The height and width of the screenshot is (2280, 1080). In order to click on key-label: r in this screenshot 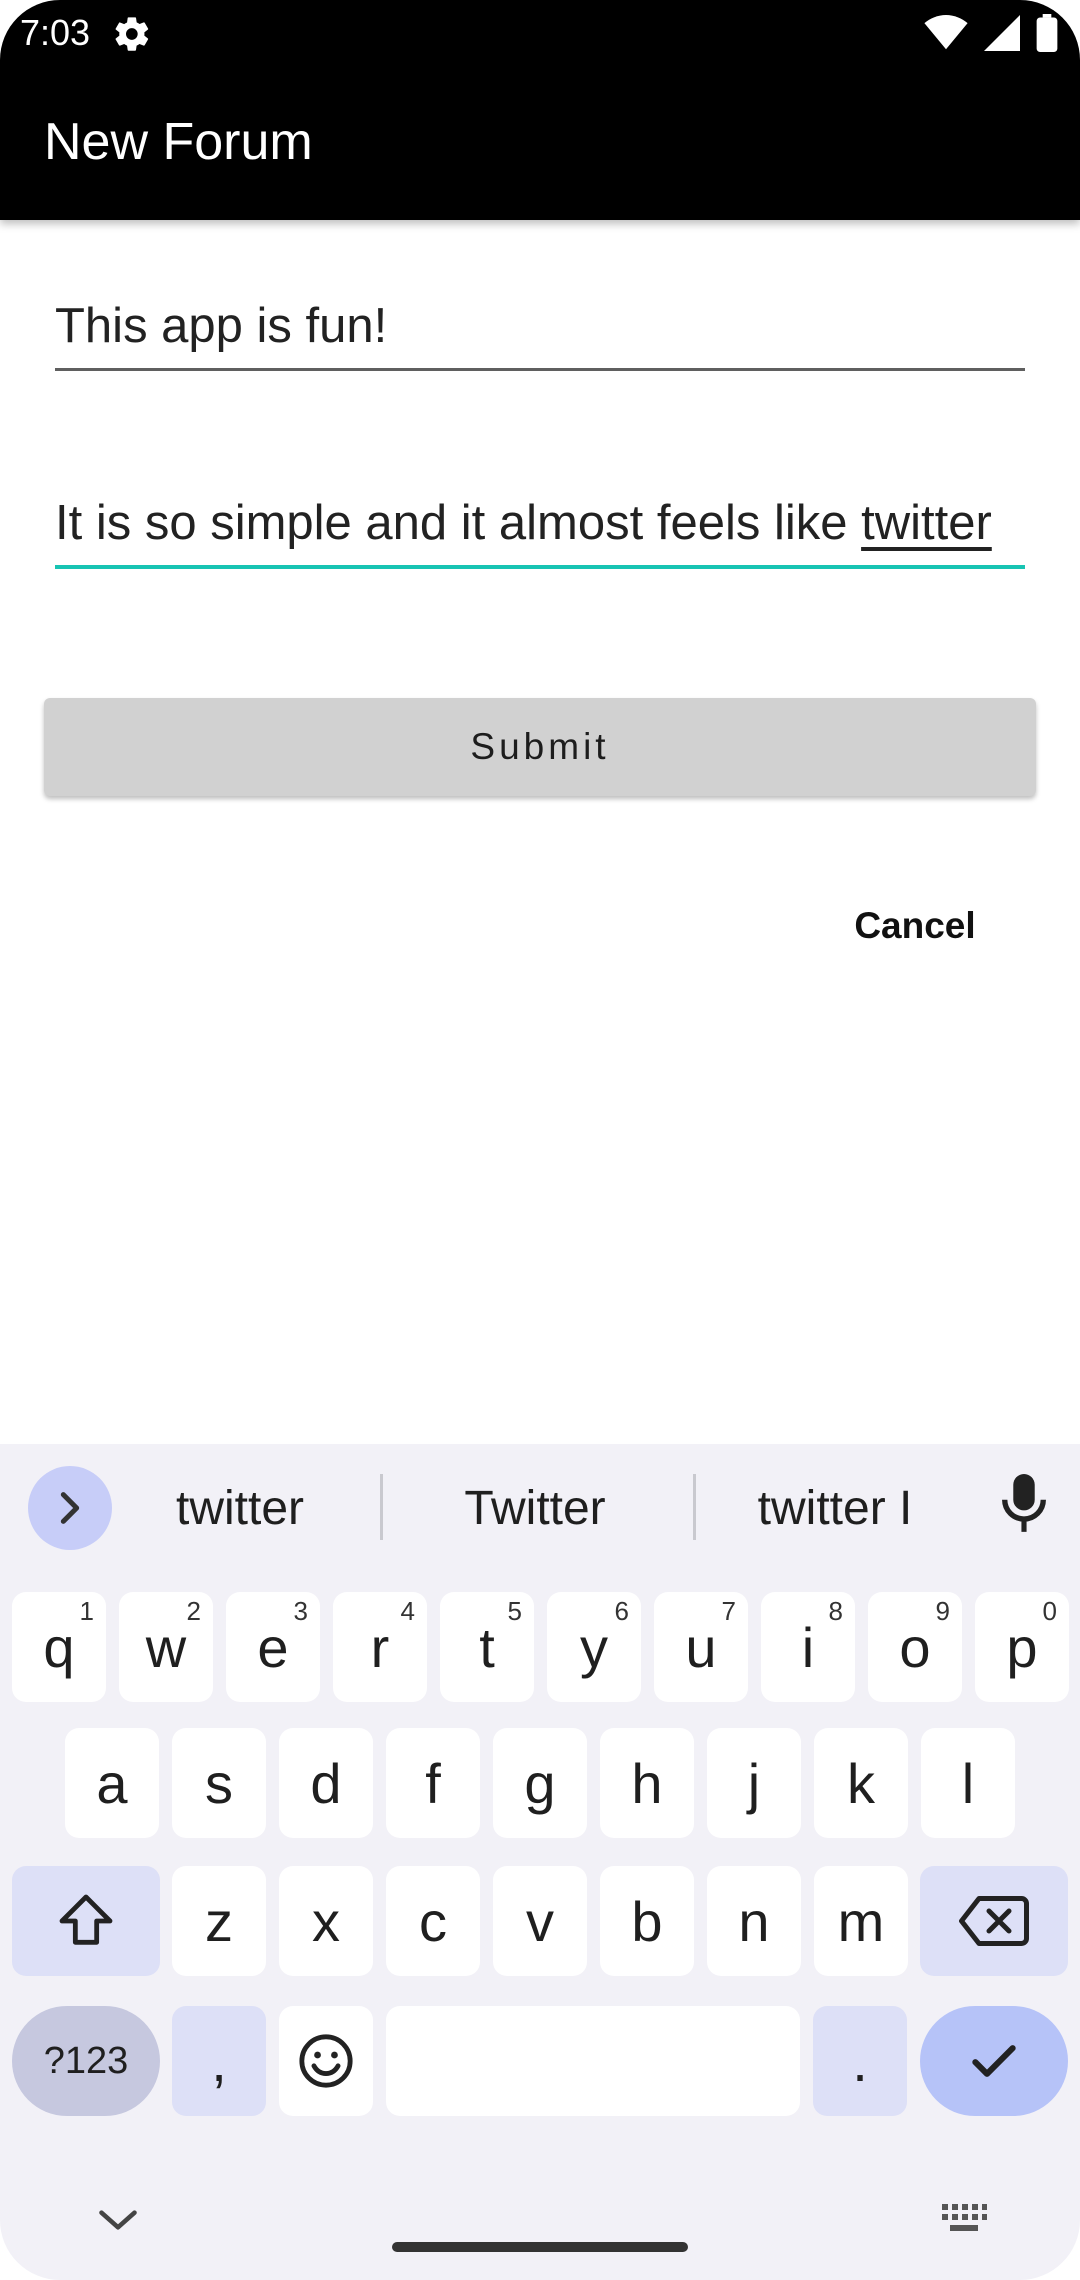, I will do `click(380, 1647)`.